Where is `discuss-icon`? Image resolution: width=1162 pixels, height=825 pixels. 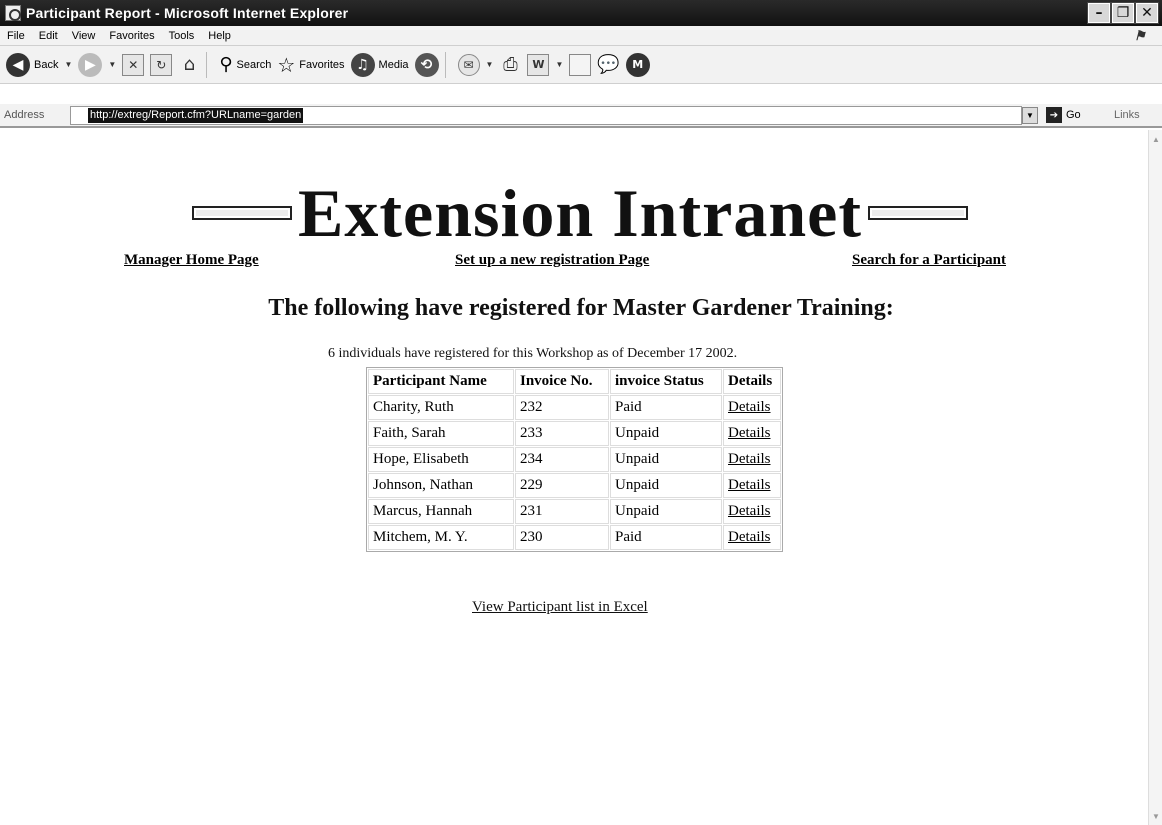
discuss-icon is located at coordinates (580, 64).